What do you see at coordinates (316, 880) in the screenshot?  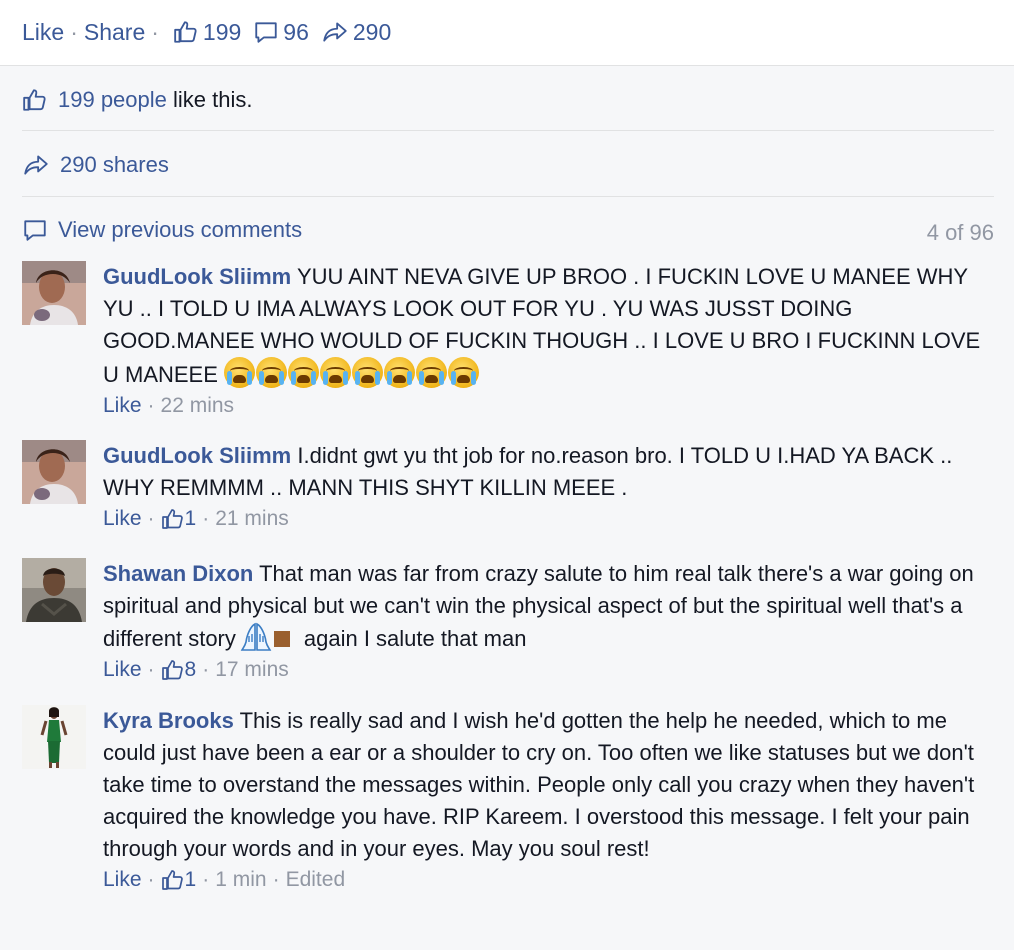 I see `comment-edited-link: Edited` at bounding box center [316, 880].